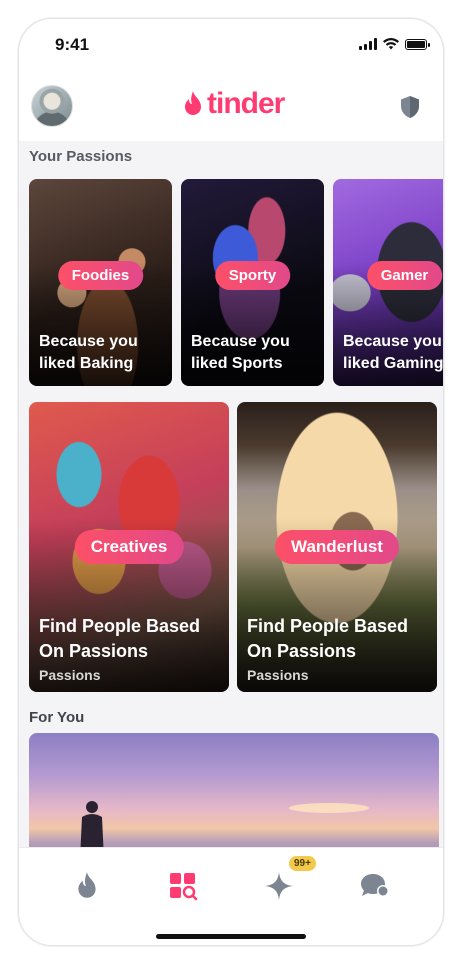  I want to click on logo-wordmark: tinder, so click(246, 103).